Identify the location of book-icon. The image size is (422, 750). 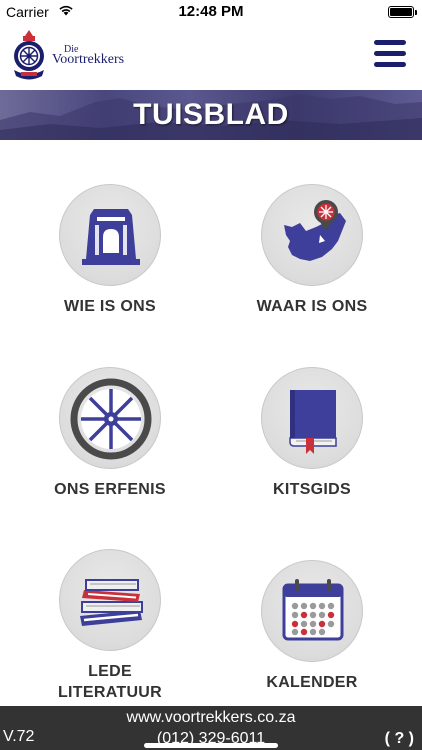
(313, 422).